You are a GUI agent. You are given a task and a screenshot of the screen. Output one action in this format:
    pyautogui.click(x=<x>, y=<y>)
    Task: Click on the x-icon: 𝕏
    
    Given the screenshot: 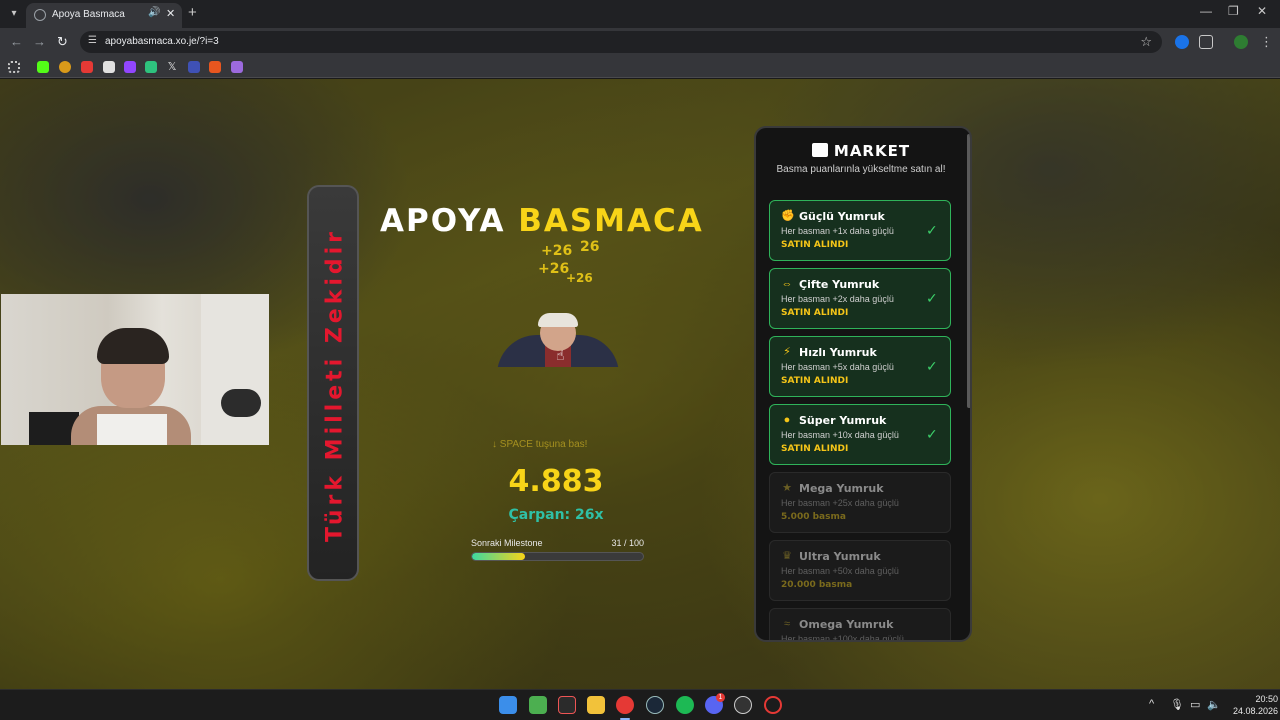 What is the action you would take?
    pyautogui.click(x=172, y=67)
    